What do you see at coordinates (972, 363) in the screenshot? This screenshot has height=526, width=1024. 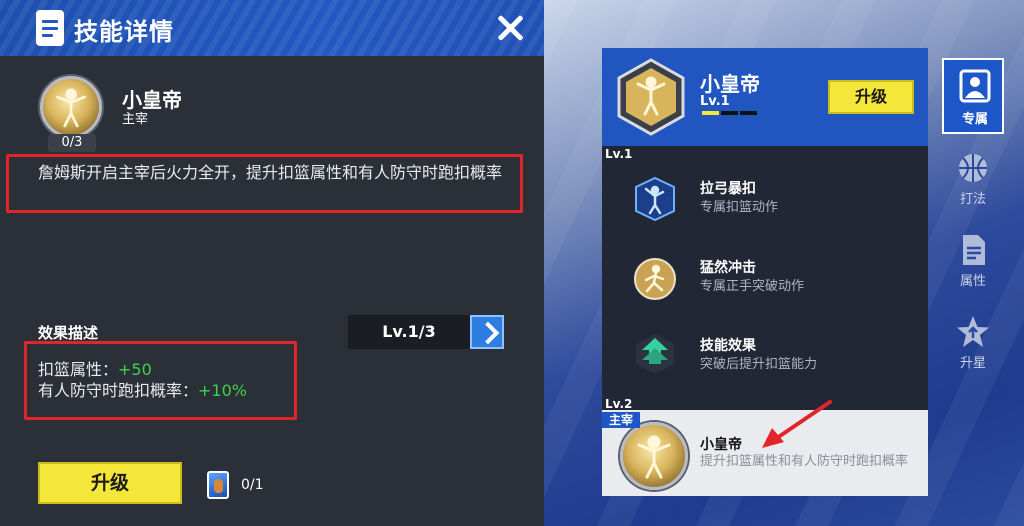 I see `tab-label: 升星` at bounding box center [972, 363].